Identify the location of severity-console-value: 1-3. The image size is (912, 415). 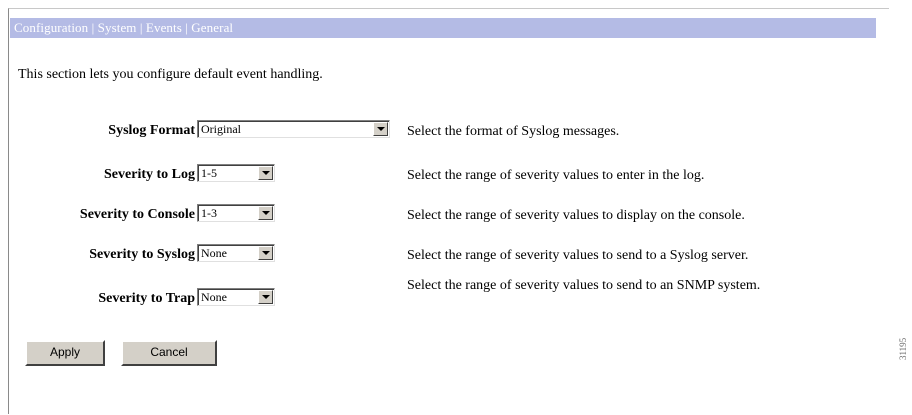
(209, 213).